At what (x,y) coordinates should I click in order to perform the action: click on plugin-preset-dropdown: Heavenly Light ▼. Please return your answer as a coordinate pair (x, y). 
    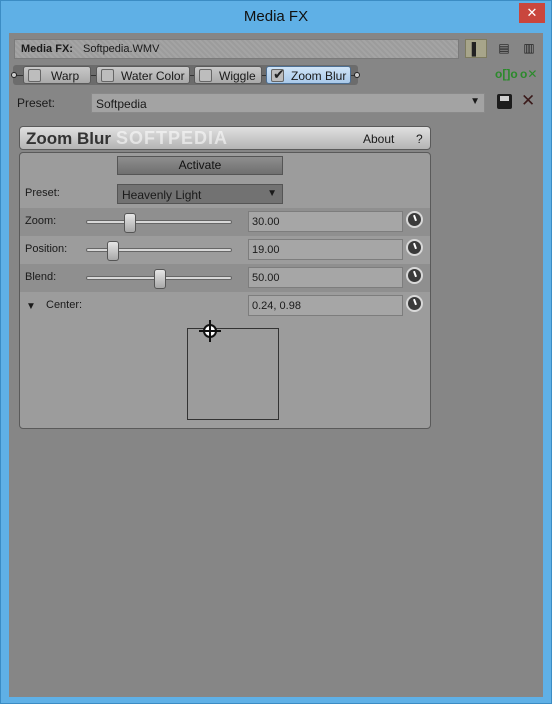
    Looking at the image, I should click on (200, 194).